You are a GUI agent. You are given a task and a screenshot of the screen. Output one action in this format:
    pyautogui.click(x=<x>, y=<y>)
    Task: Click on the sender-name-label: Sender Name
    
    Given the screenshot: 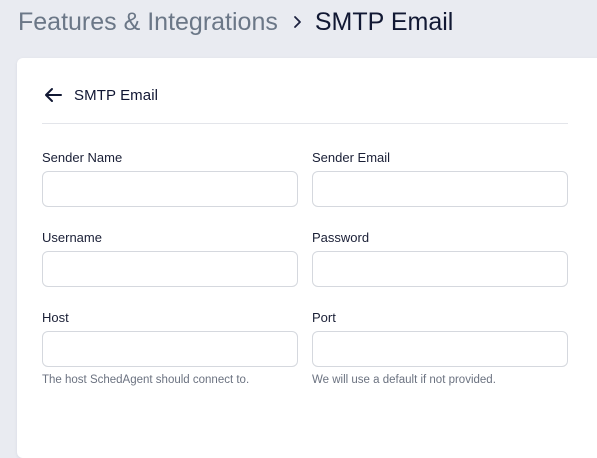 What is the action you would take?
    pyautogui.click(x=82, y=157)
    